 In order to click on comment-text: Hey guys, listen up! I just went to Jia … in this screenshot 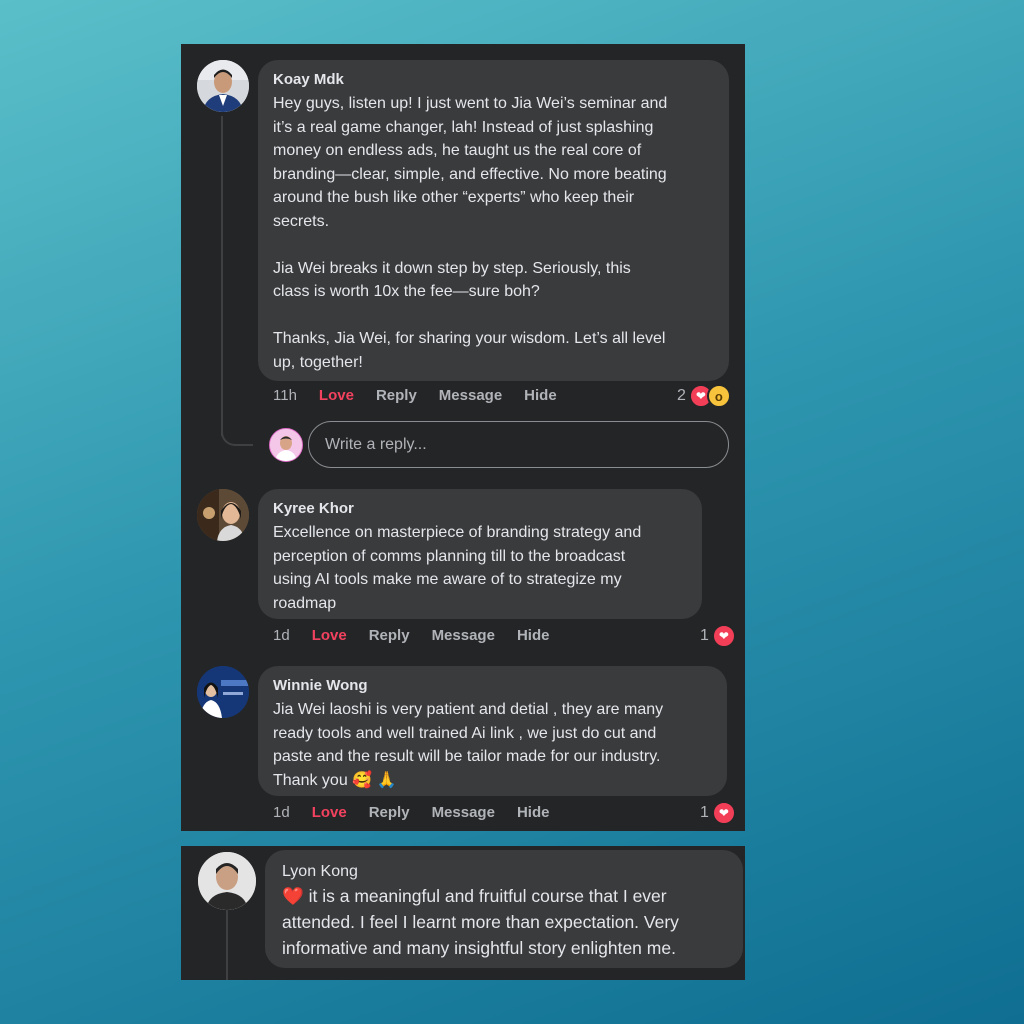, I will do `click(470, 233)`.